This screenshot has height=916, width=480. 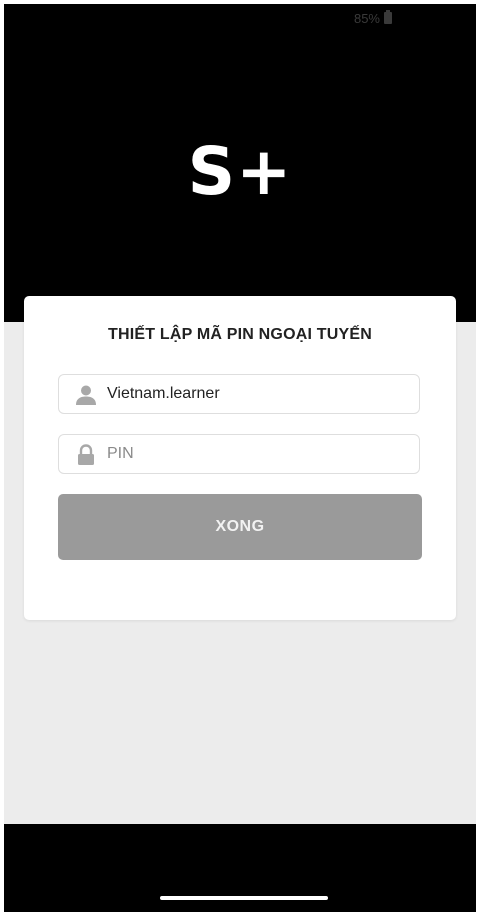 I want to click on username-field, so click(x=239, y=394).